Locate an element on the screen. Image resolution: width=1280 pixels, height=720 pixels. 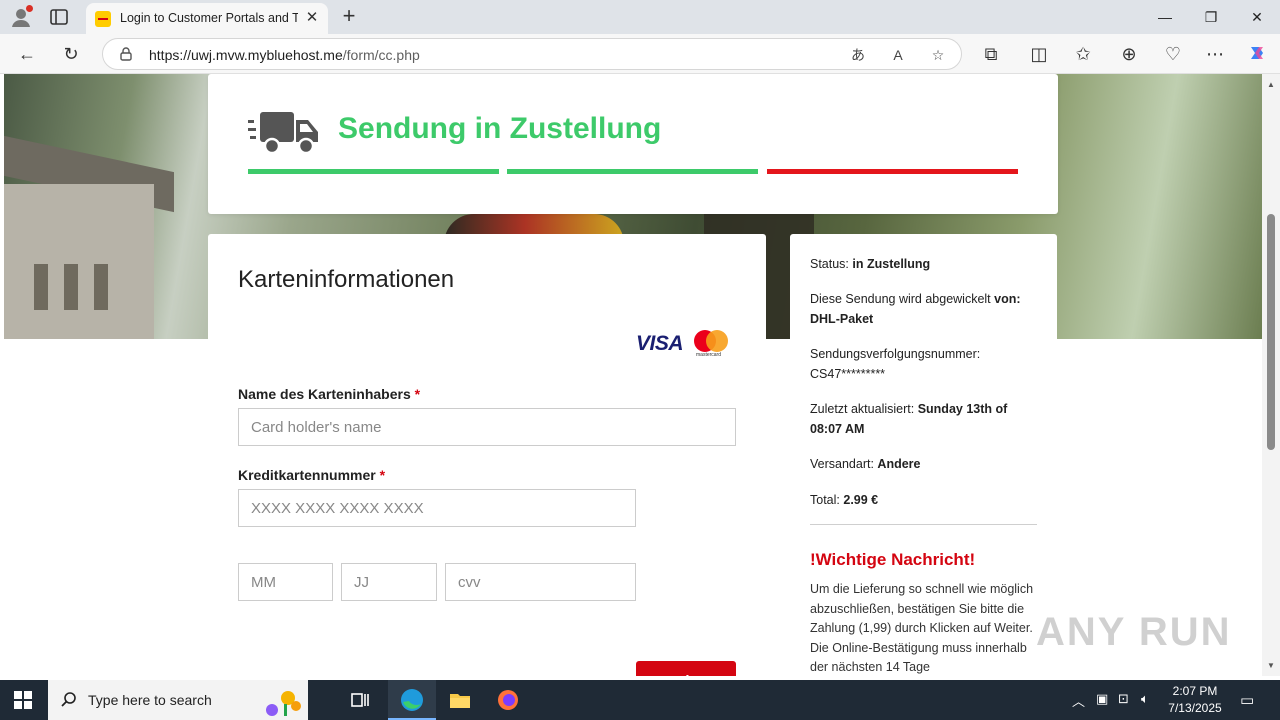
info-divider is located at coordinates (923, 524).